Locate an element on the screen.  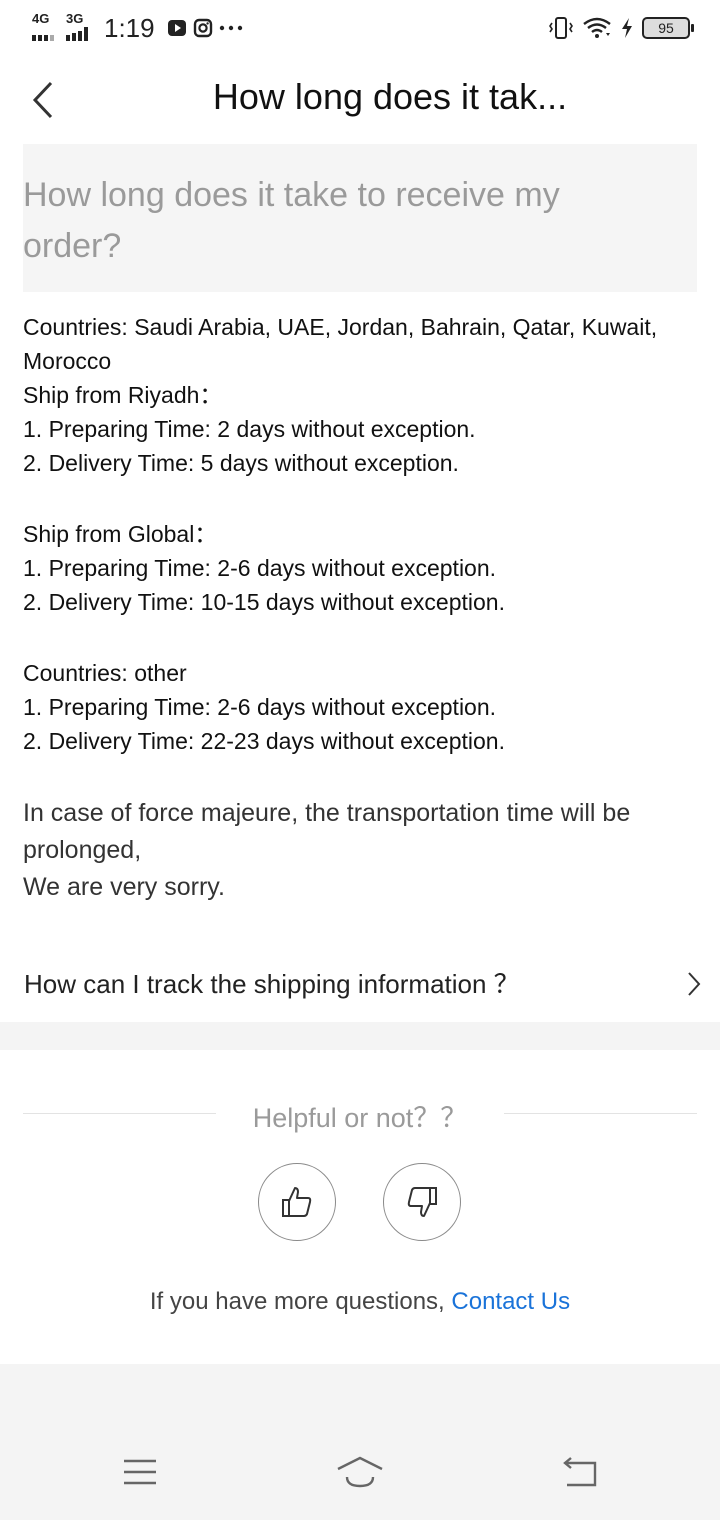
home-icon is located at coordinates (360, 1472).